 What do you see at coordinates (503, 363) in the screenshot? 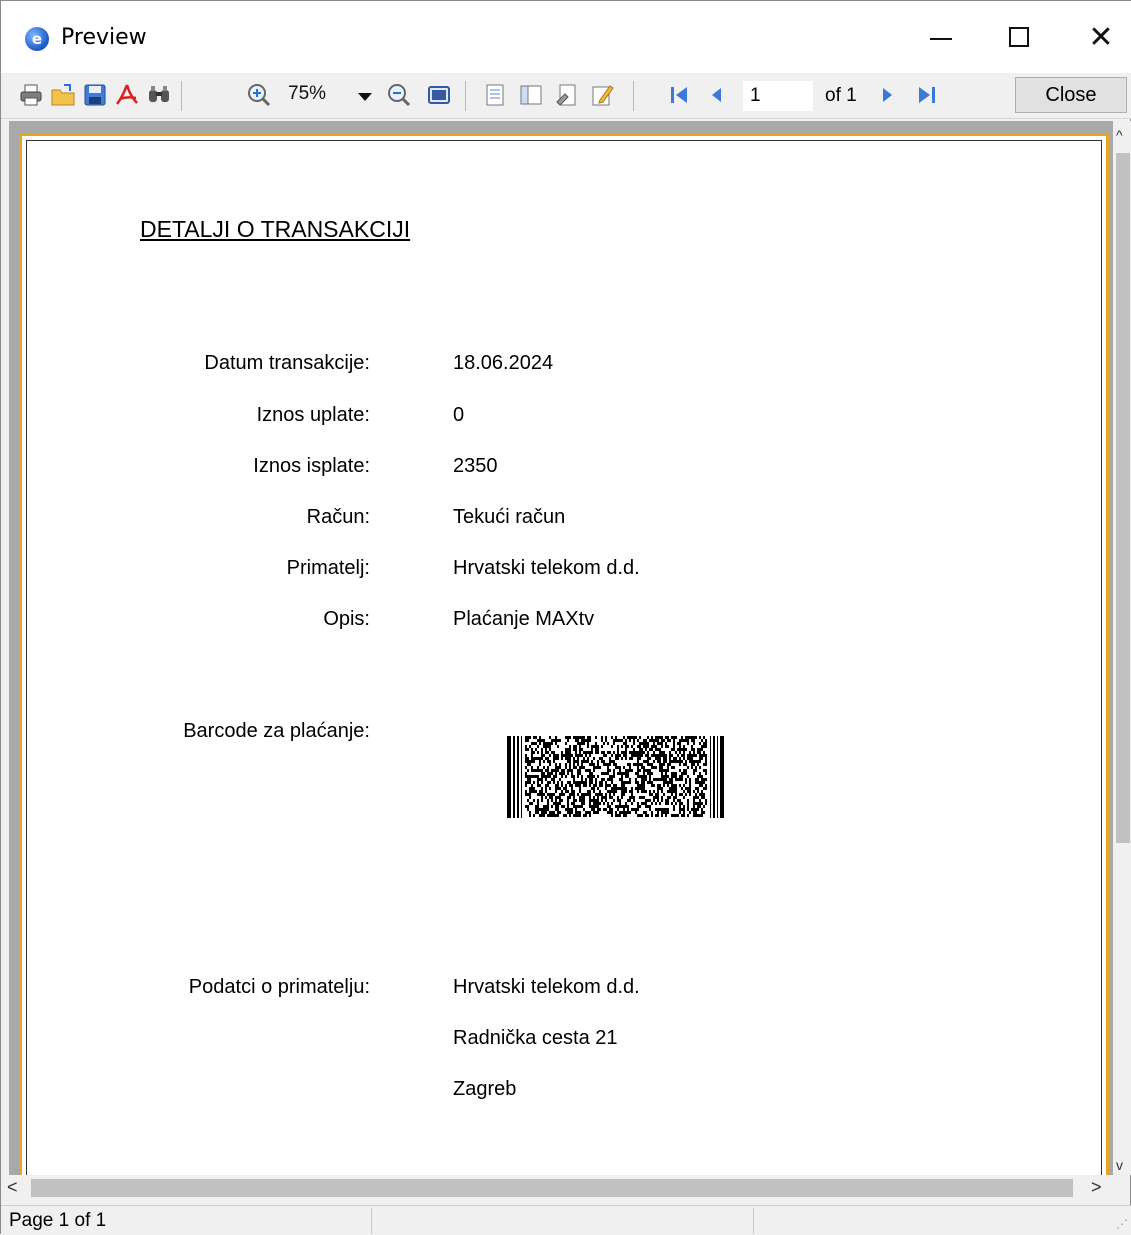
I see `field-value-date: 18.06.2024` at bounding box center [503, 363].